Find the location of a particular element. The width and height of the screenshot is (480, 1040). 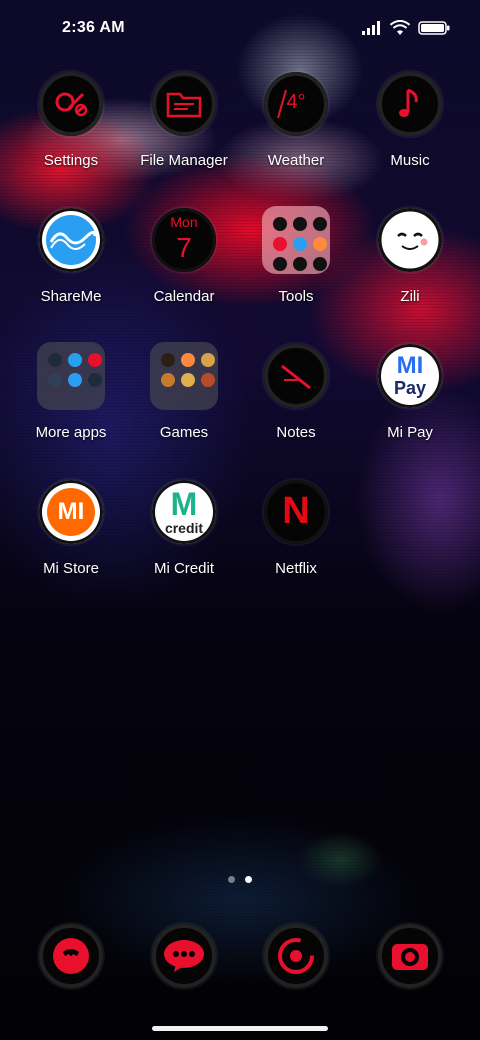

weather-icon: 4° is located at coordinates (296, 104).